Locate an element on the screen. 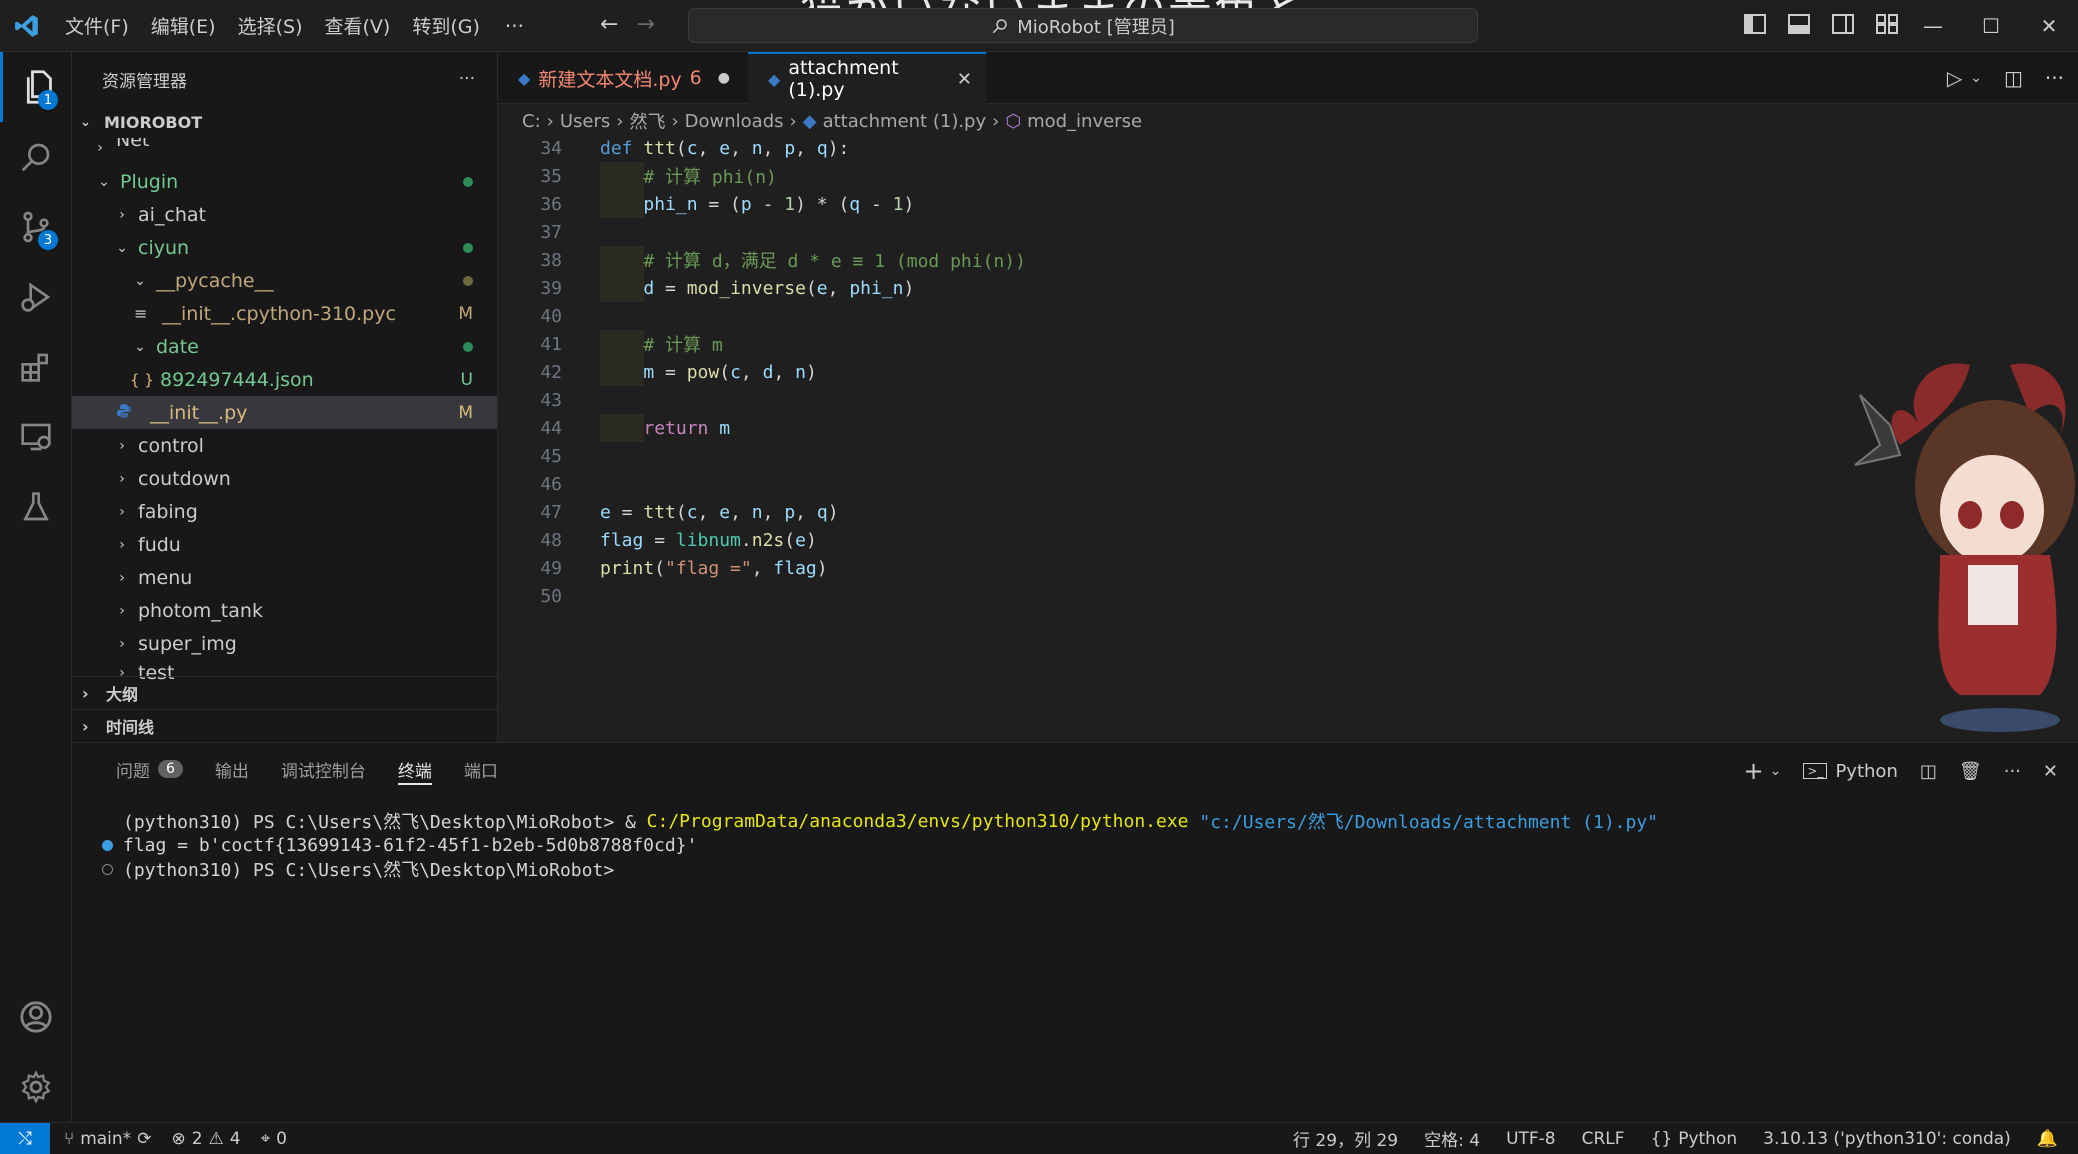 The height and width of the screenshot is (1154, 2078). menu-view: 查看(V) is located at coordinates (358, 25).